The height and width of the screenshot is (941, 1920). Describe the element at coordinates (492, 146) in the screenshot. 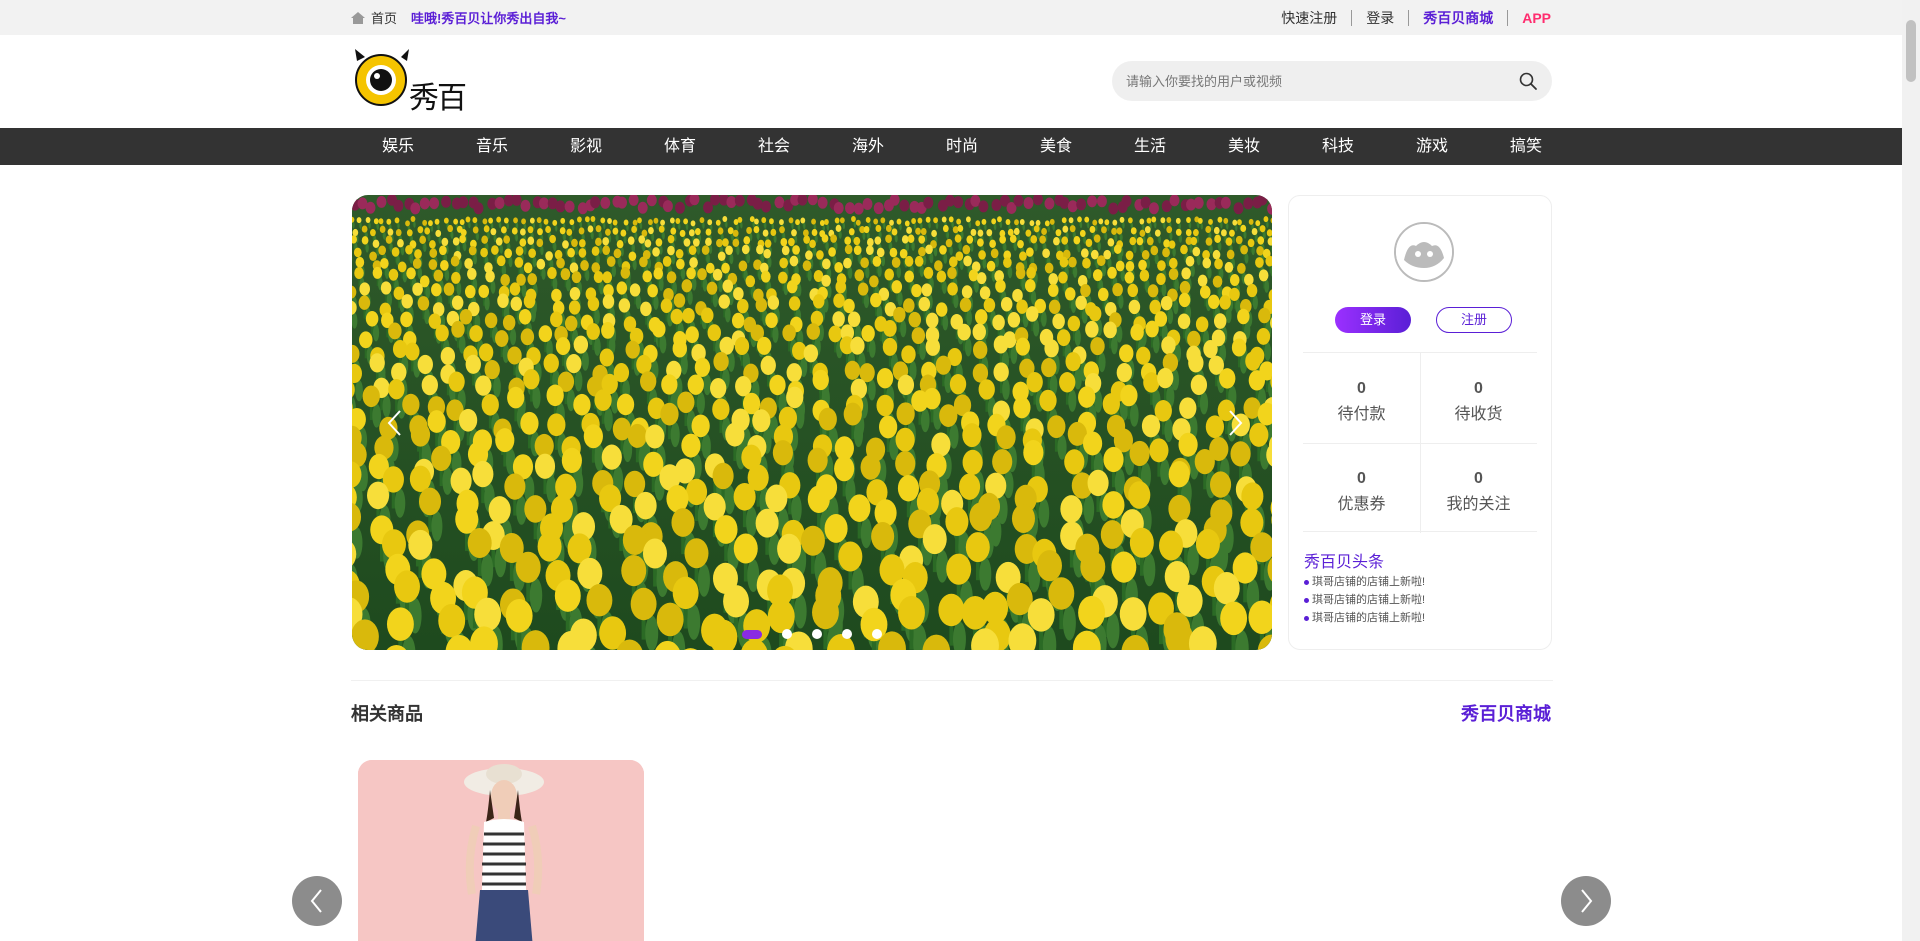

I see `nav-item: 音乐` at that location.